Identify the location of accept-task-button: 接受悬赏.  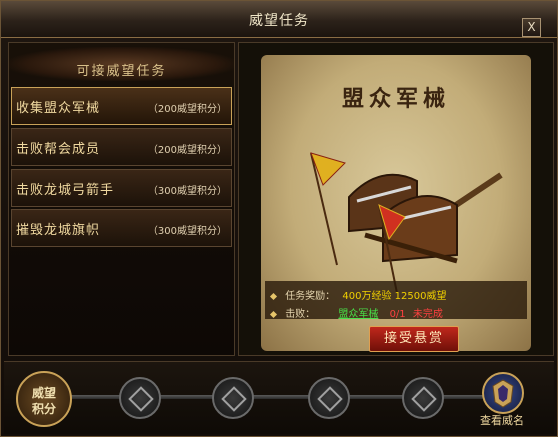
(414, 339).